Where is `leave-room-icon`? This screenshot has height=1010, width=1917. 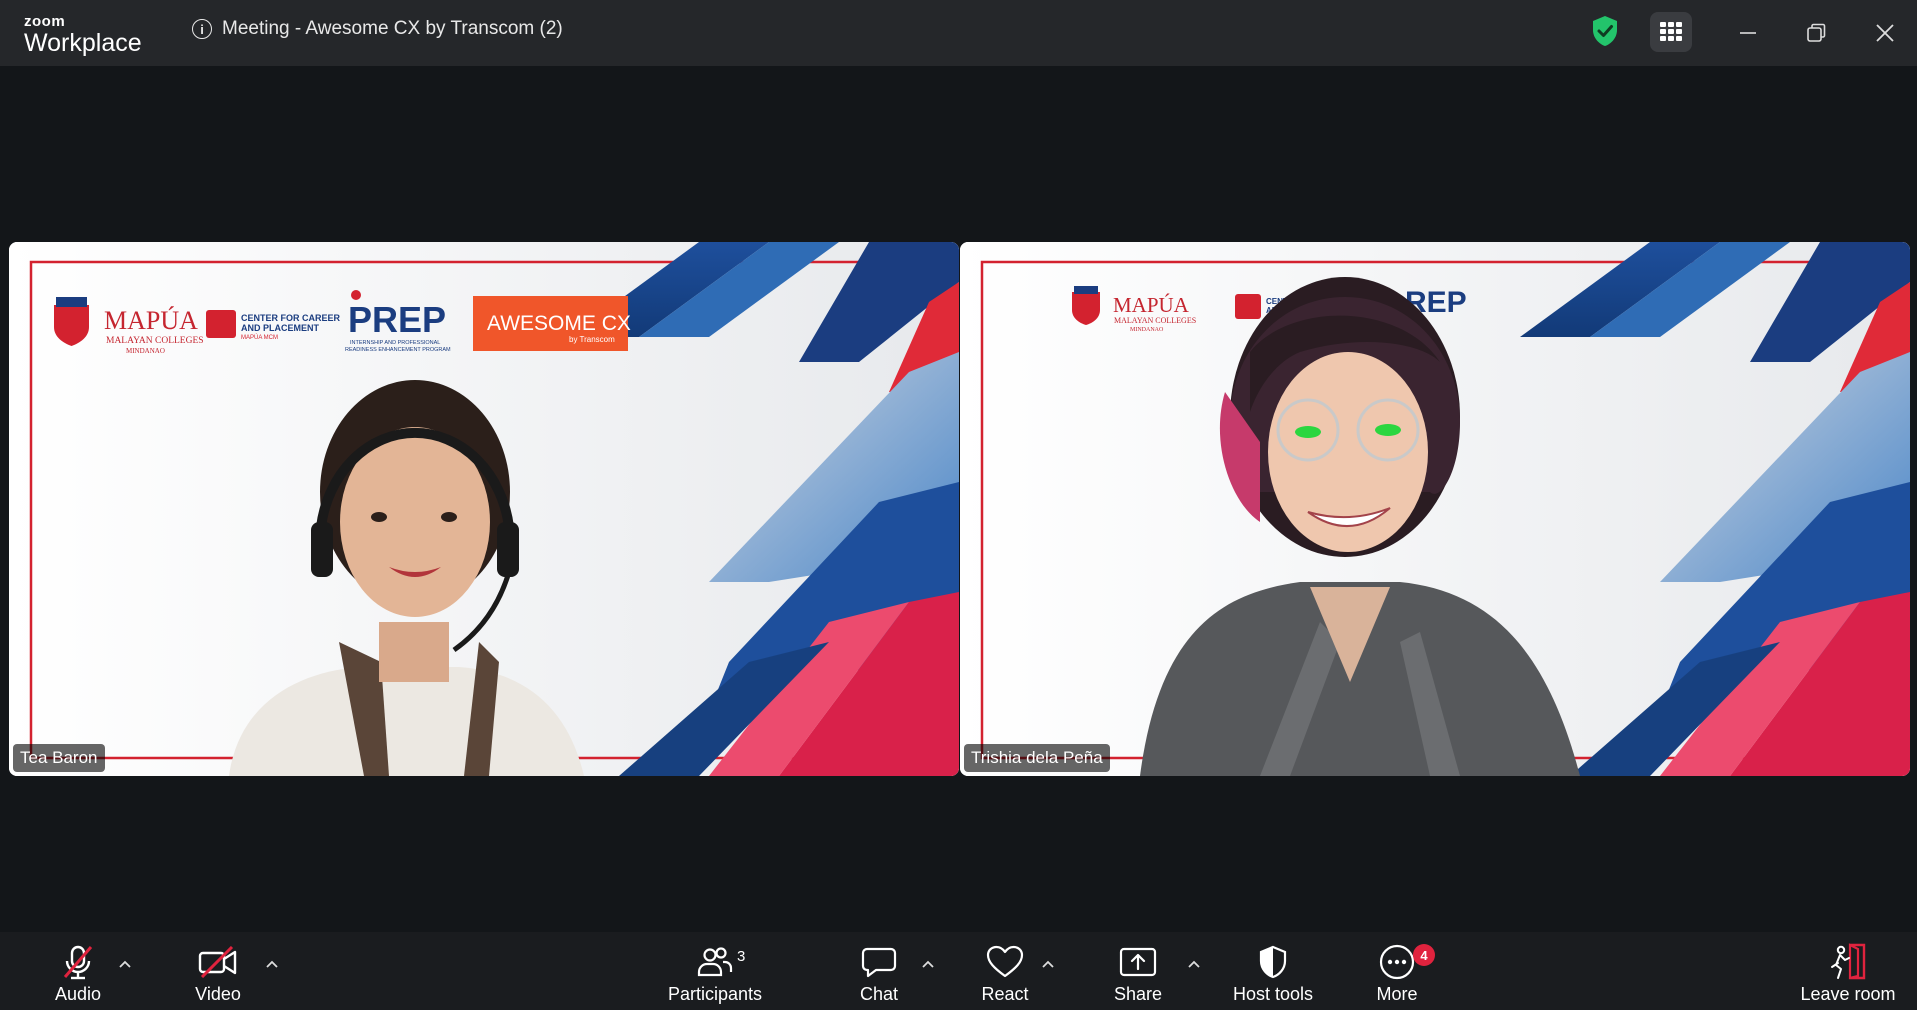
leave-room-icon is located at coordinates (1848, 961).